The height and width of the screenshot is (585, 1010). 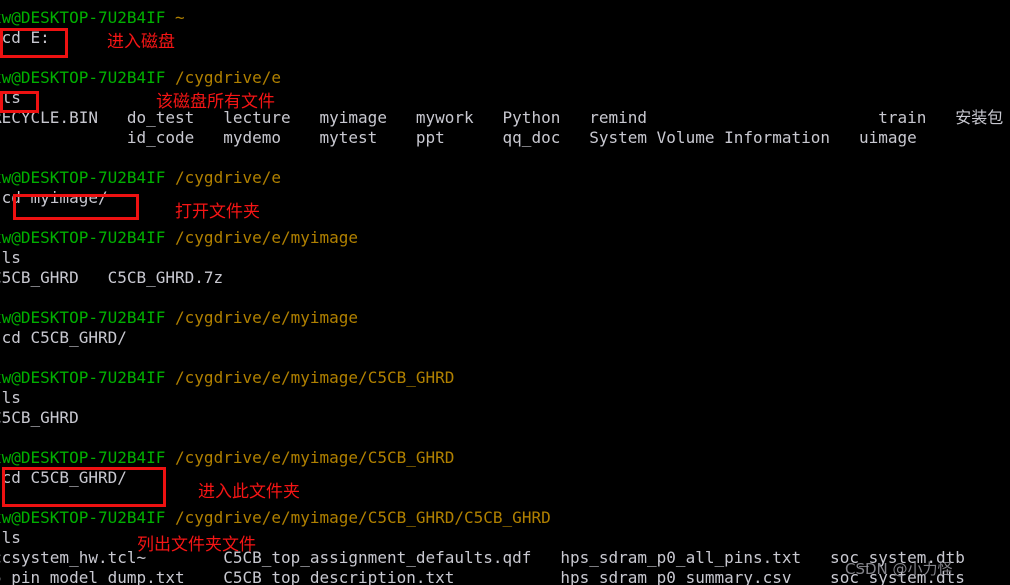 What do you see at coordinates (899, 569) in the screenshot?
I see `csdn-watermark: CSDN @小力怪` at bounding box center [899, 569].